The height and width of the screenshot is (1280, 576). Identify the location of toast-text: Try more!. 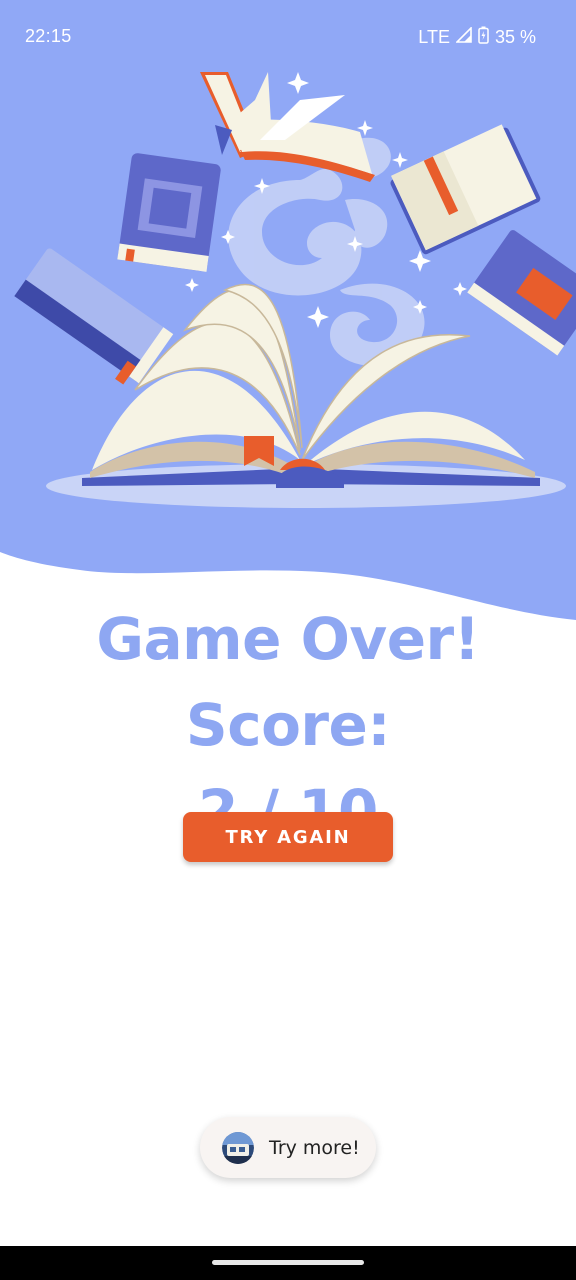
(314, 1147).